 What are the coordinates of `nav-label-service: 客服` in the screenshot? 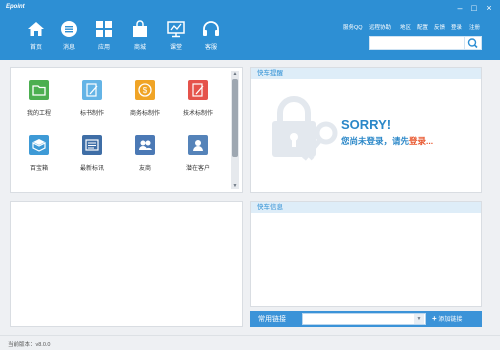 It's located at (210, 48).